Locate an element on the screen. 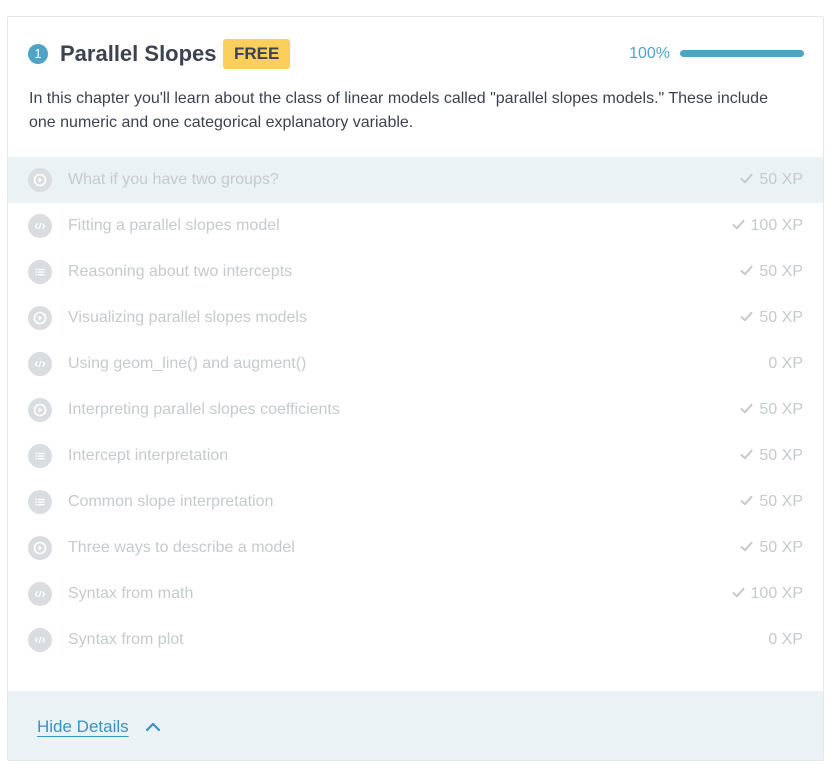 Image resolution: width=838 pixels, height=764 pixels. exercise-title: Using geom_line() and augment() is located at coordinates (187, 363).